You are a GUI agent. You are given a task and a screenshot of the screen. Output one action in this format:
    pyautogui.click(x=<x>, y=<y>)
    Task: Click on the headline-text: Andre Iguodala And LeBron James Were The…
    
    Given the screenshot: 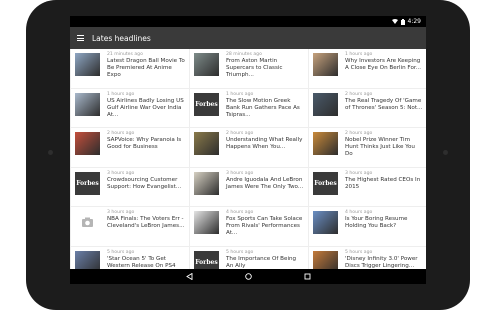 What is the action you would take?
    pyautogui.click(x=265, y=183)
    